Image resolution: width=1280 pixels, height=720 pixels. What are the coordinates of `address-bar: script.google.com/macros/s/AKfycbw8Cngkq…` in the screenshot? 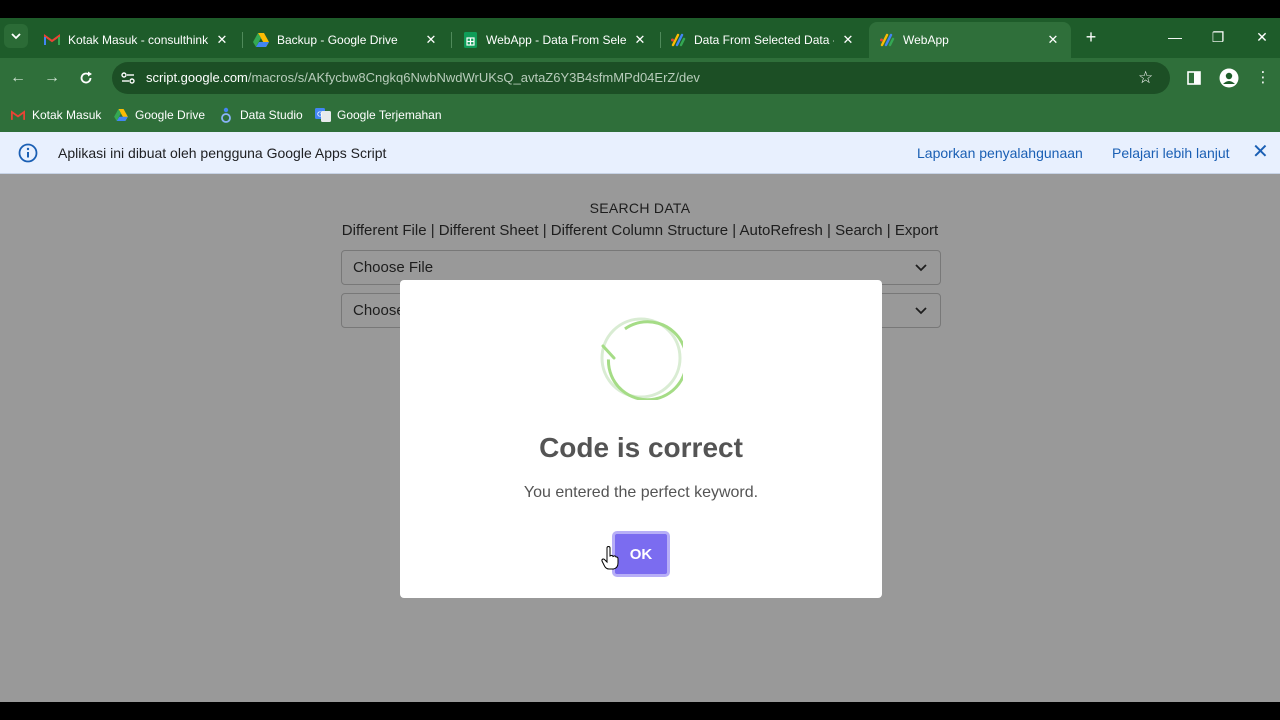 It's located at (641, 78).